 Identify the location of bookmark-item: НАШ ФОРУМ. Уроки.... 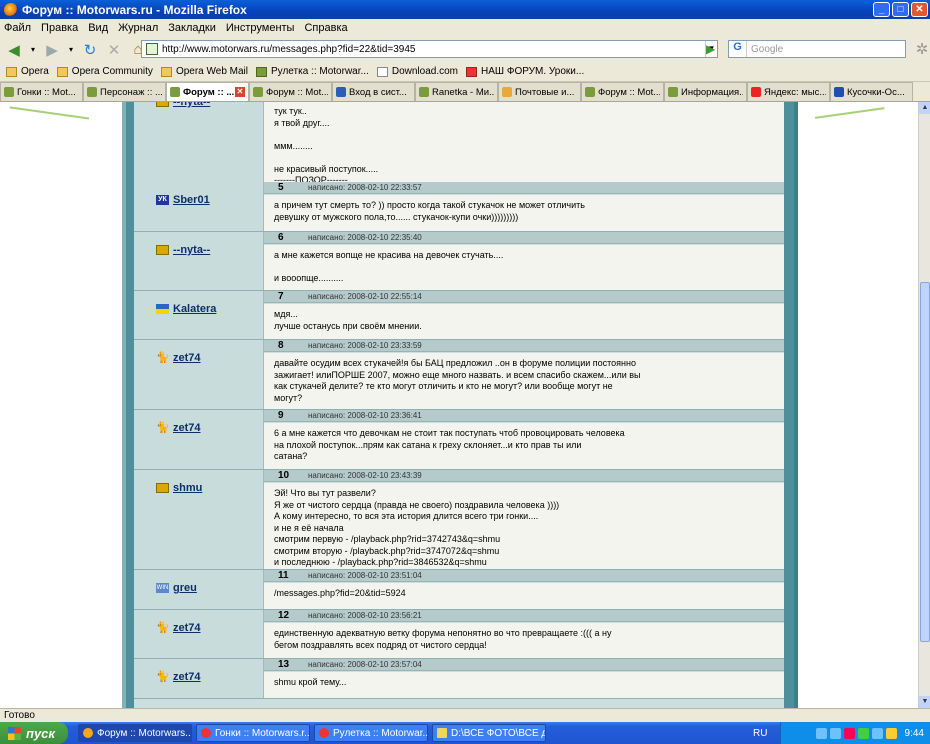
(525, 71).